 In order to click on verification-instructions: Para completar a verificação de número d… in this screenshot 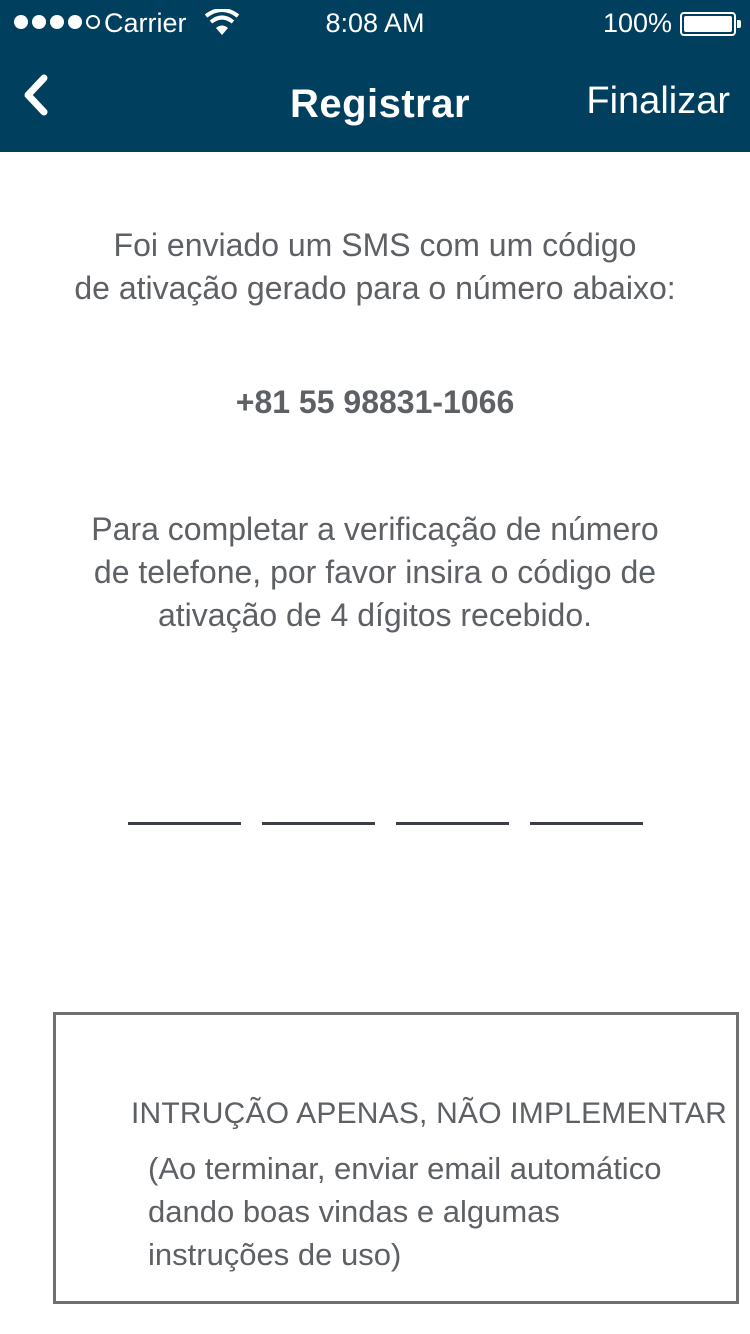, I will do `click(375, 572)`.